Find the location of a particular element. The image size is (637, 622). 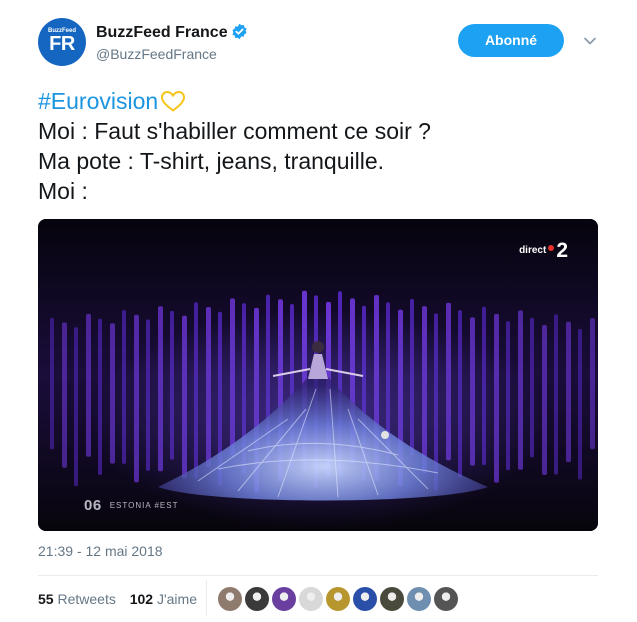

divider is located at coordinates (318, 575).